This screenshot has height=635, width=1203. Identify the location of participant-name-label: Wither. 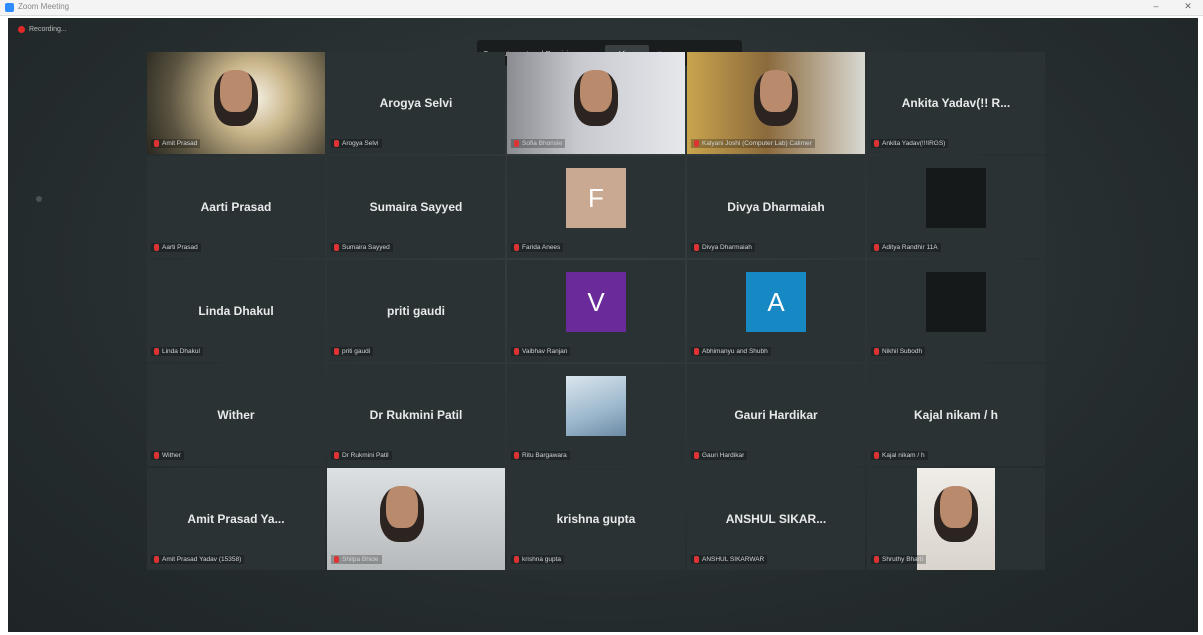
(171, 455).